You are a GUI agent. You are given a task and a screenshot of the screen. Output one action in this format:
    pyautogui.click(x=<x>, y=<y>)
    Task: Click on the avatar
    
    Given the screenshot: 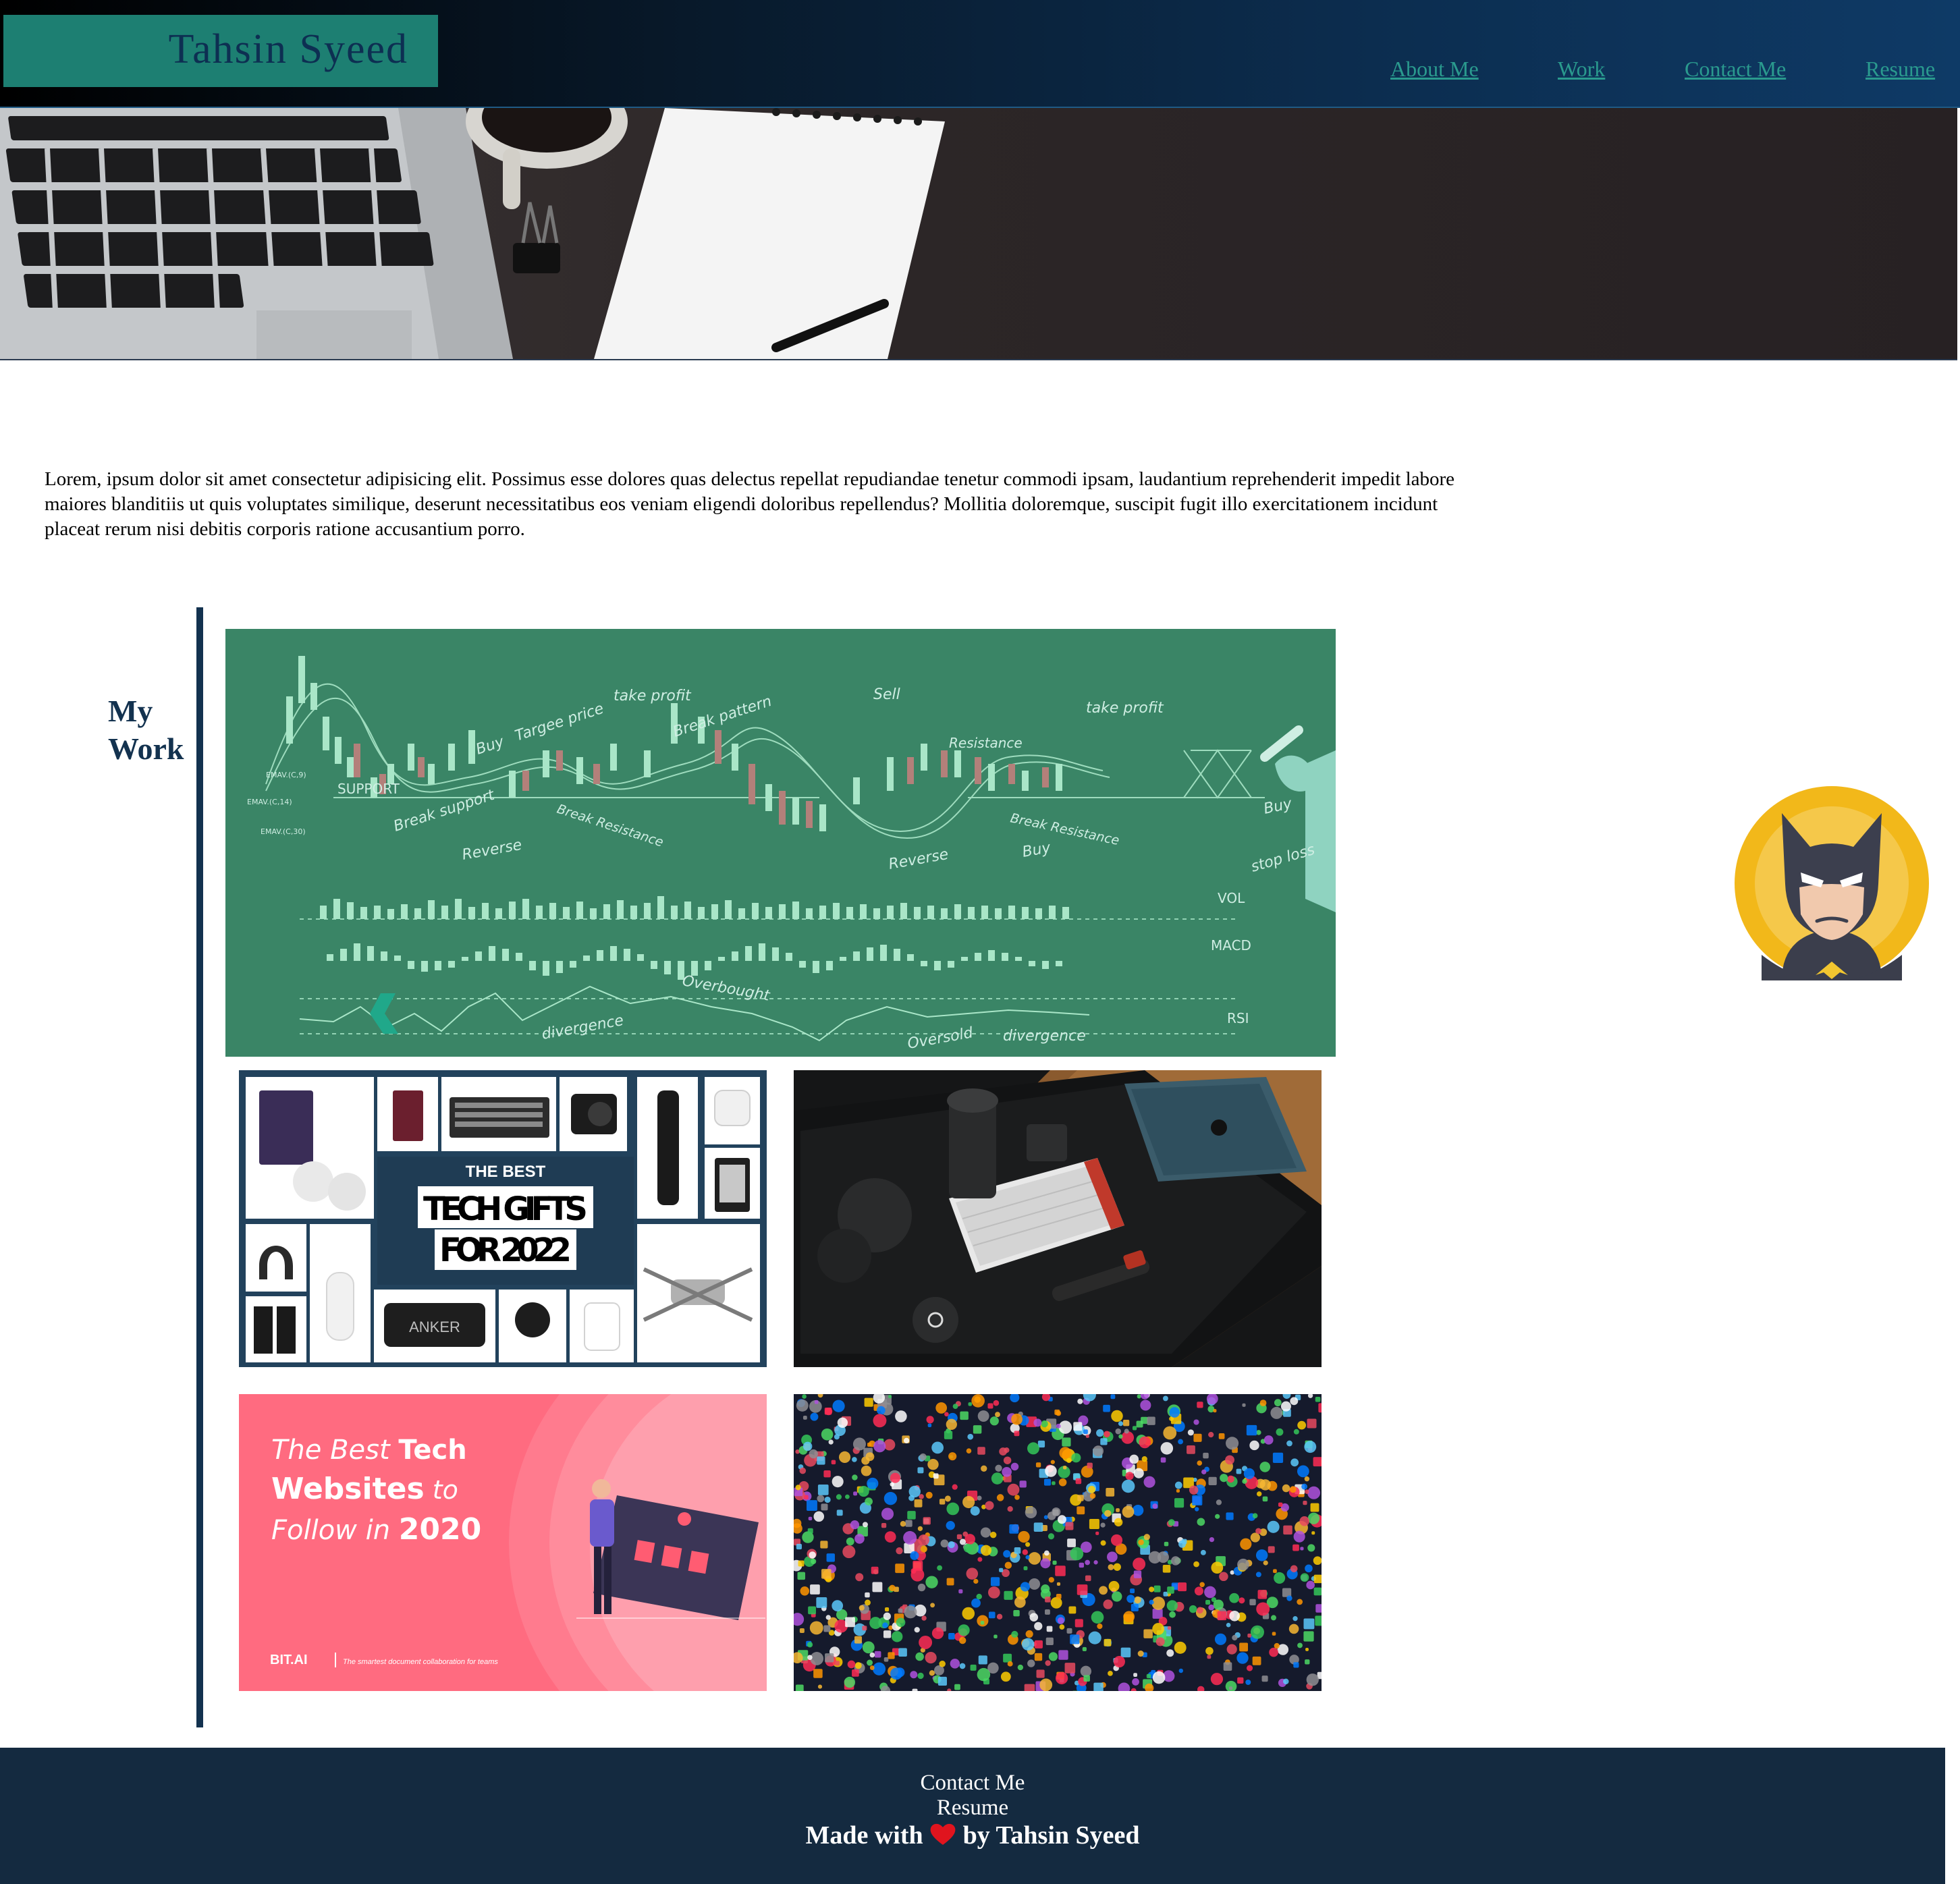 What is the action you would take?
    pyautogui.click(x=1832, y=884)
    